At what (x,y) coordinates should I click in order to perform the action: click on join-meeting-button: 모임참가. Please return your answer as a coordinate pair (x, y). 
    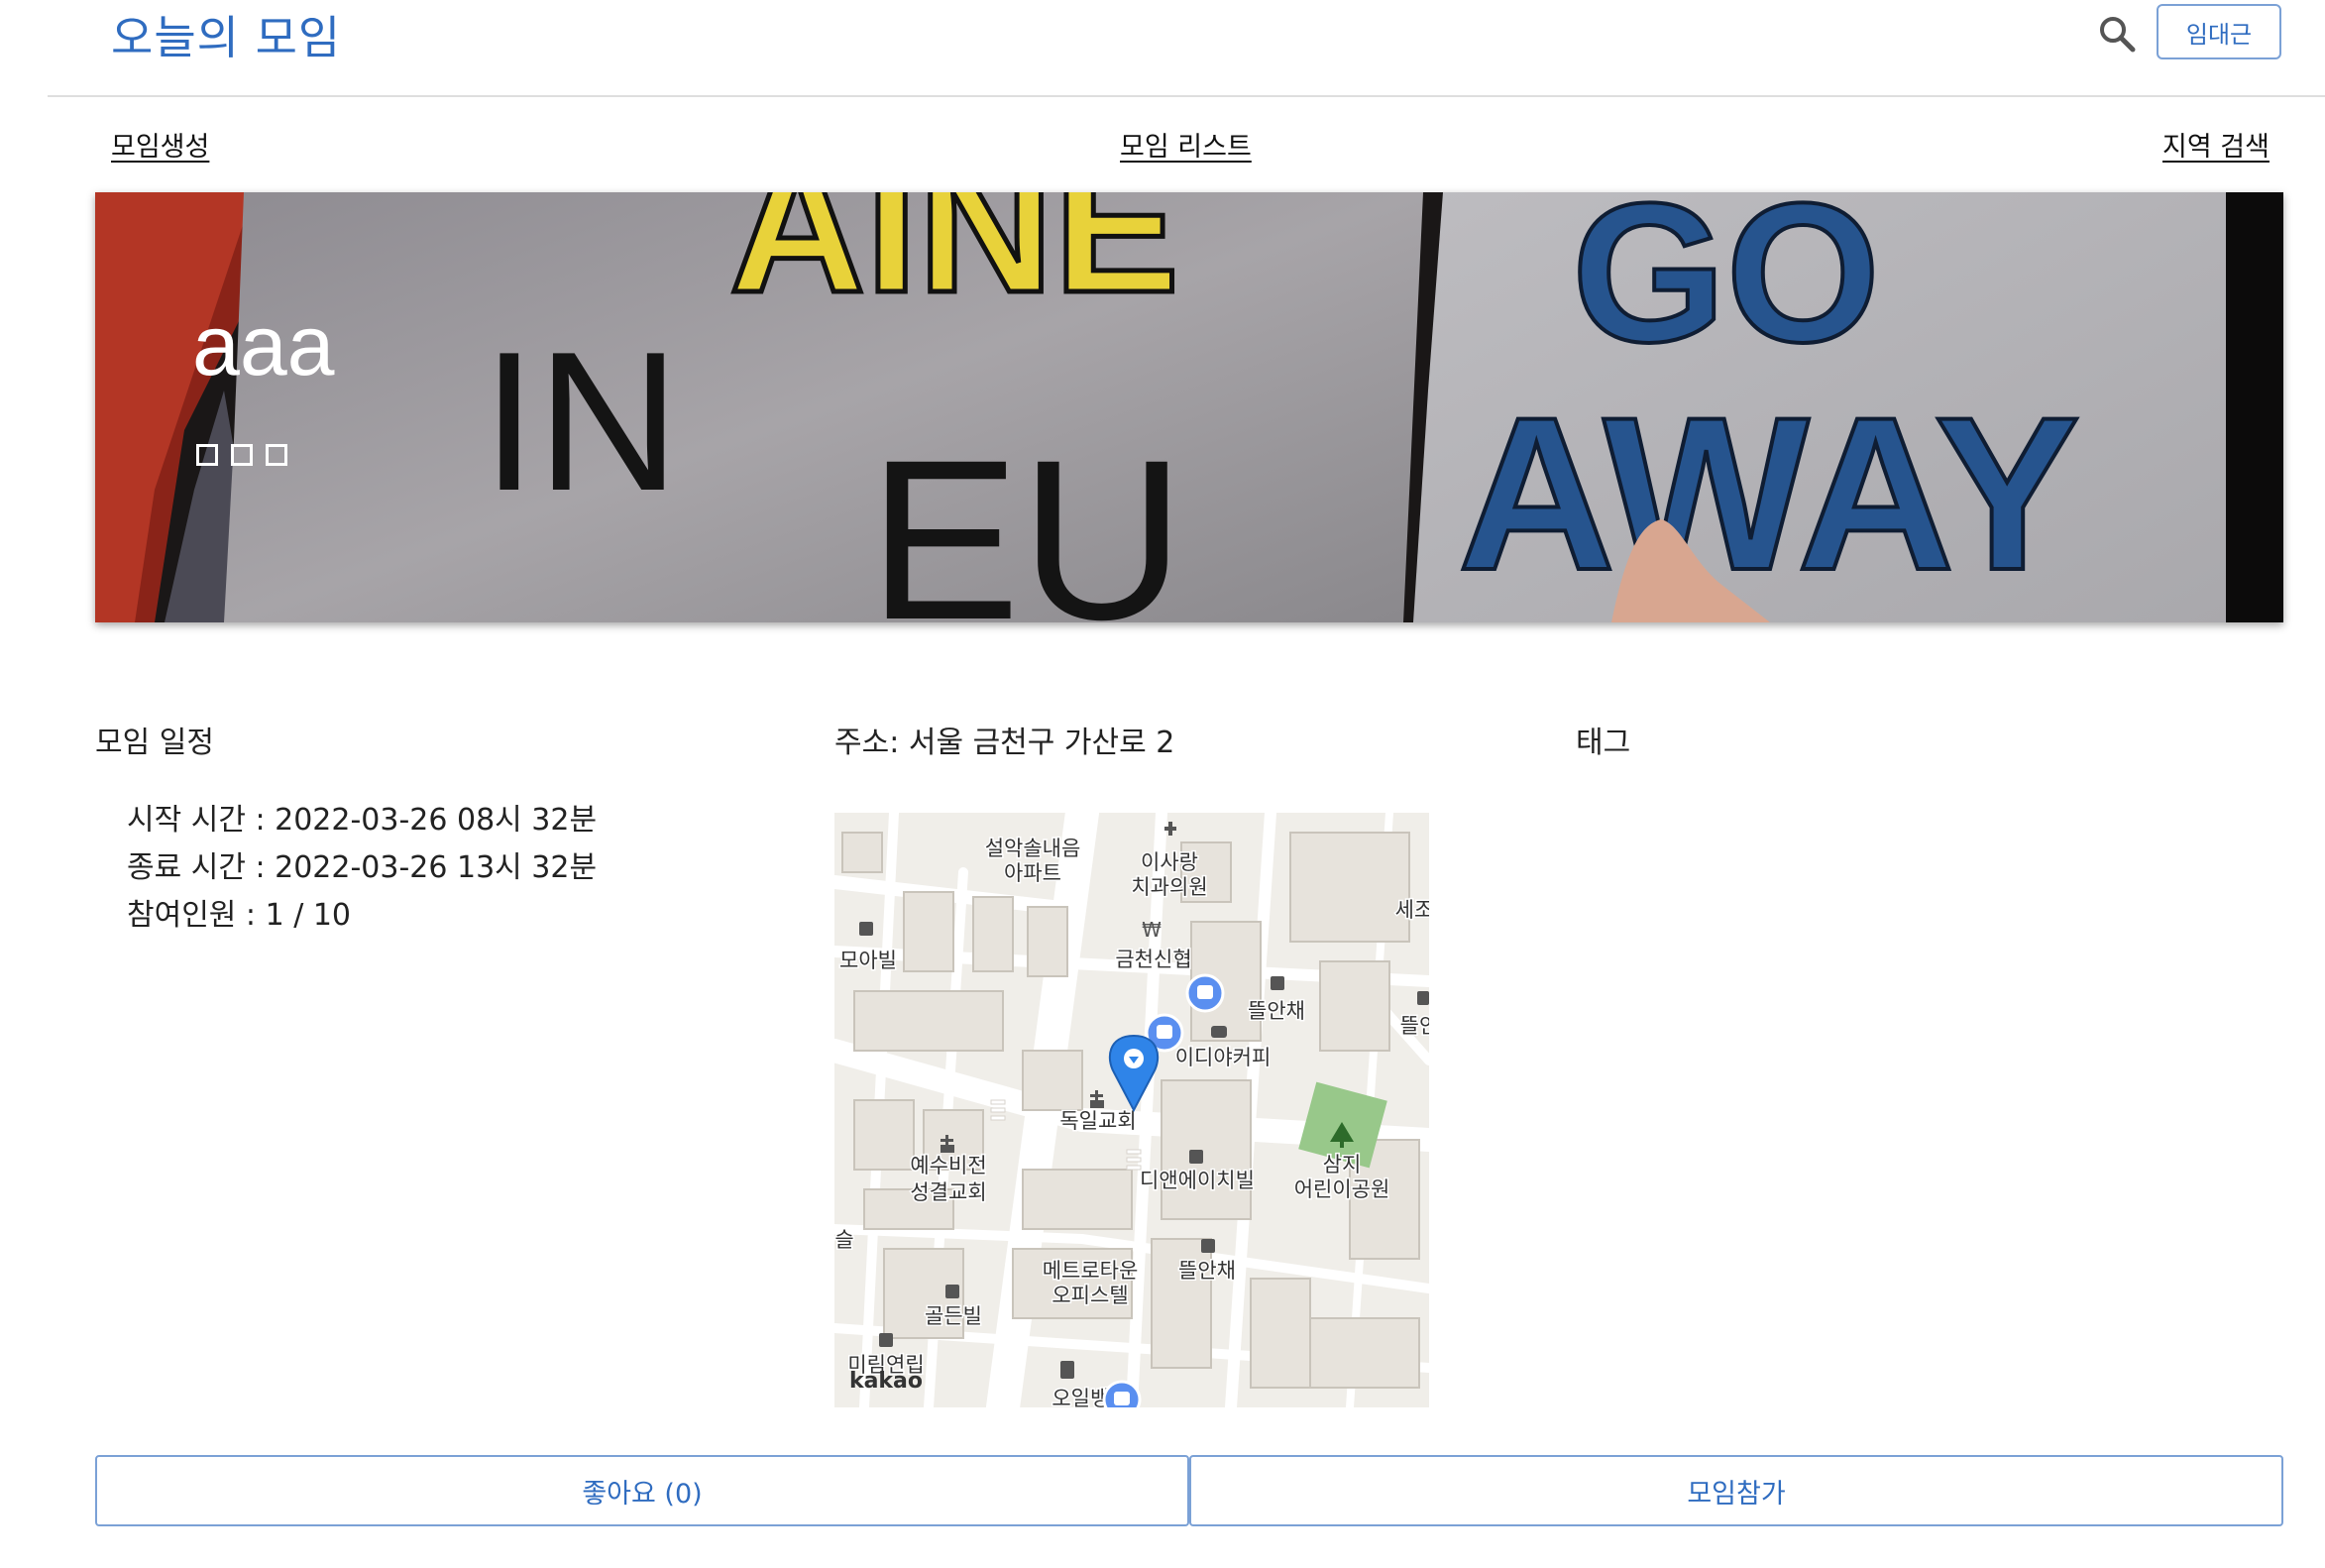
    Looking at the image, I should click on (1736, 1490).